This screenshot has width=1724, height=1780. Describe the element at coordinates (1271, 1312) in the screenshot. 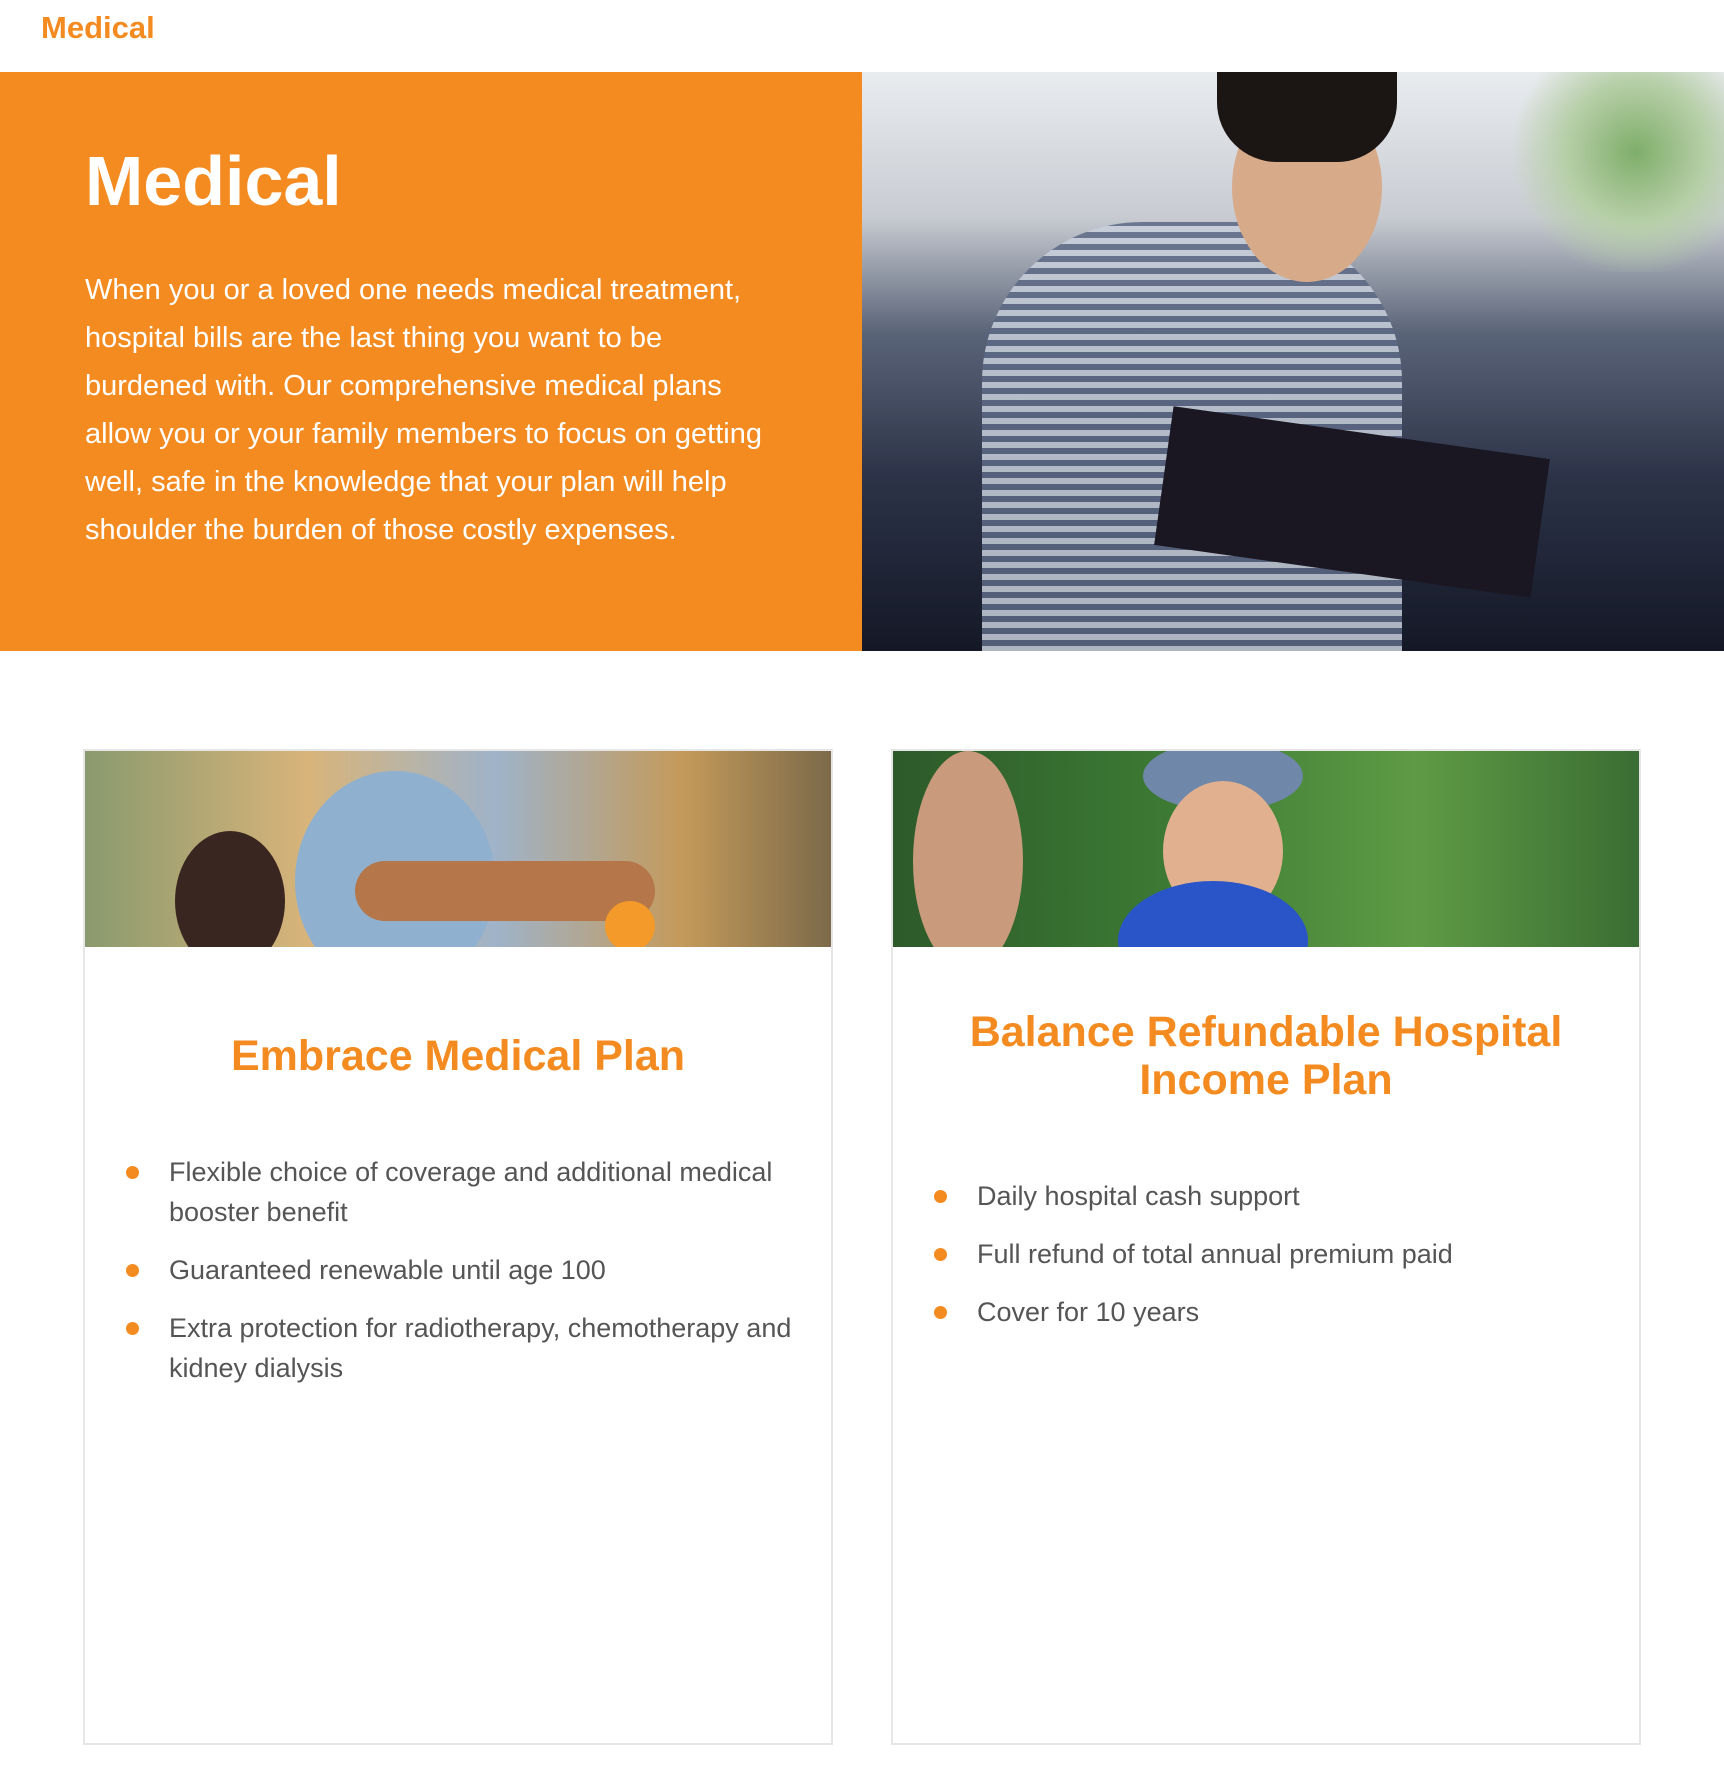

I see `list-item: Cover for 10 years` at that location.